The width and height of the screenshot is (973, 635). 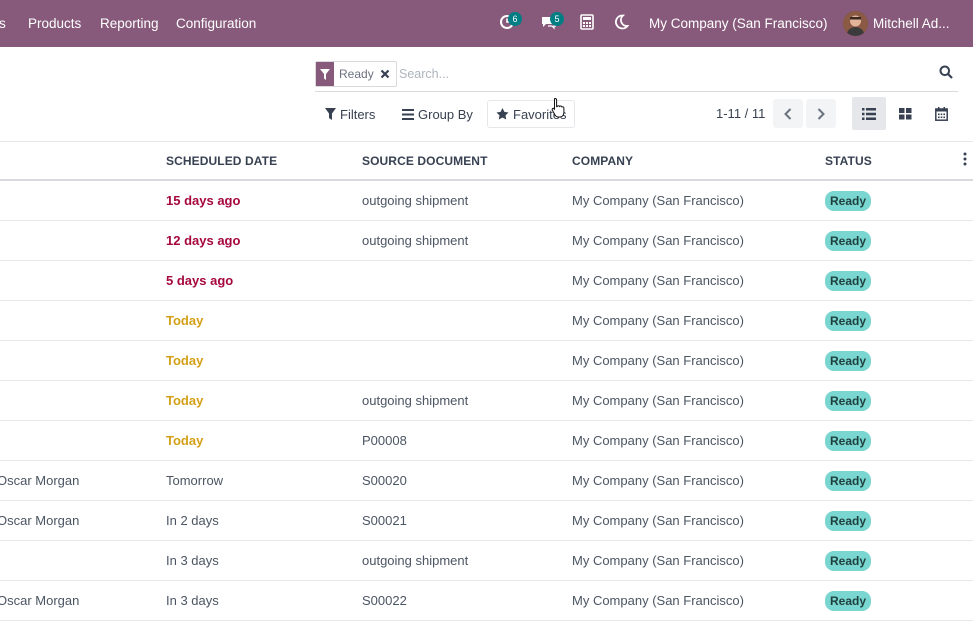 What do you see at coordinates (385, 74) in the screenshot?
I see `close-icon` at bounding box center [385, 74].